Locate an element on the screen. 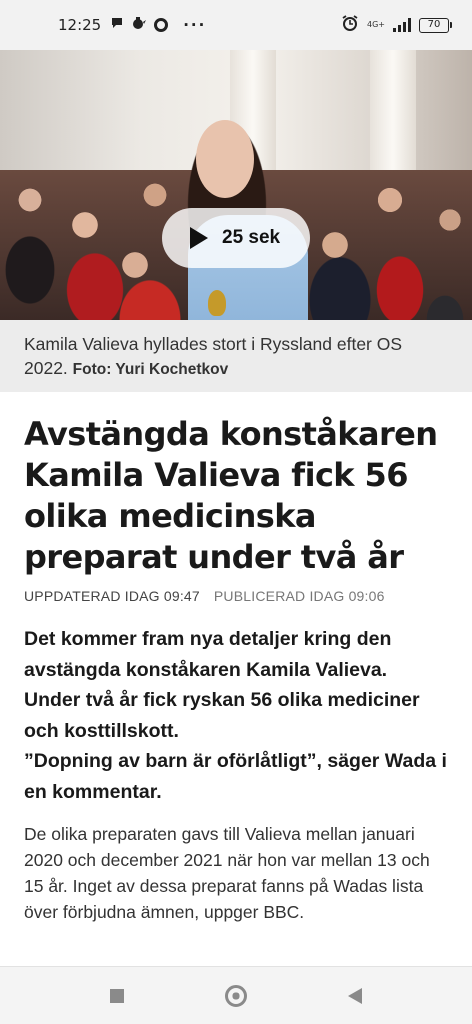  chat-bubble-icon is located at coordinates (117, 25).